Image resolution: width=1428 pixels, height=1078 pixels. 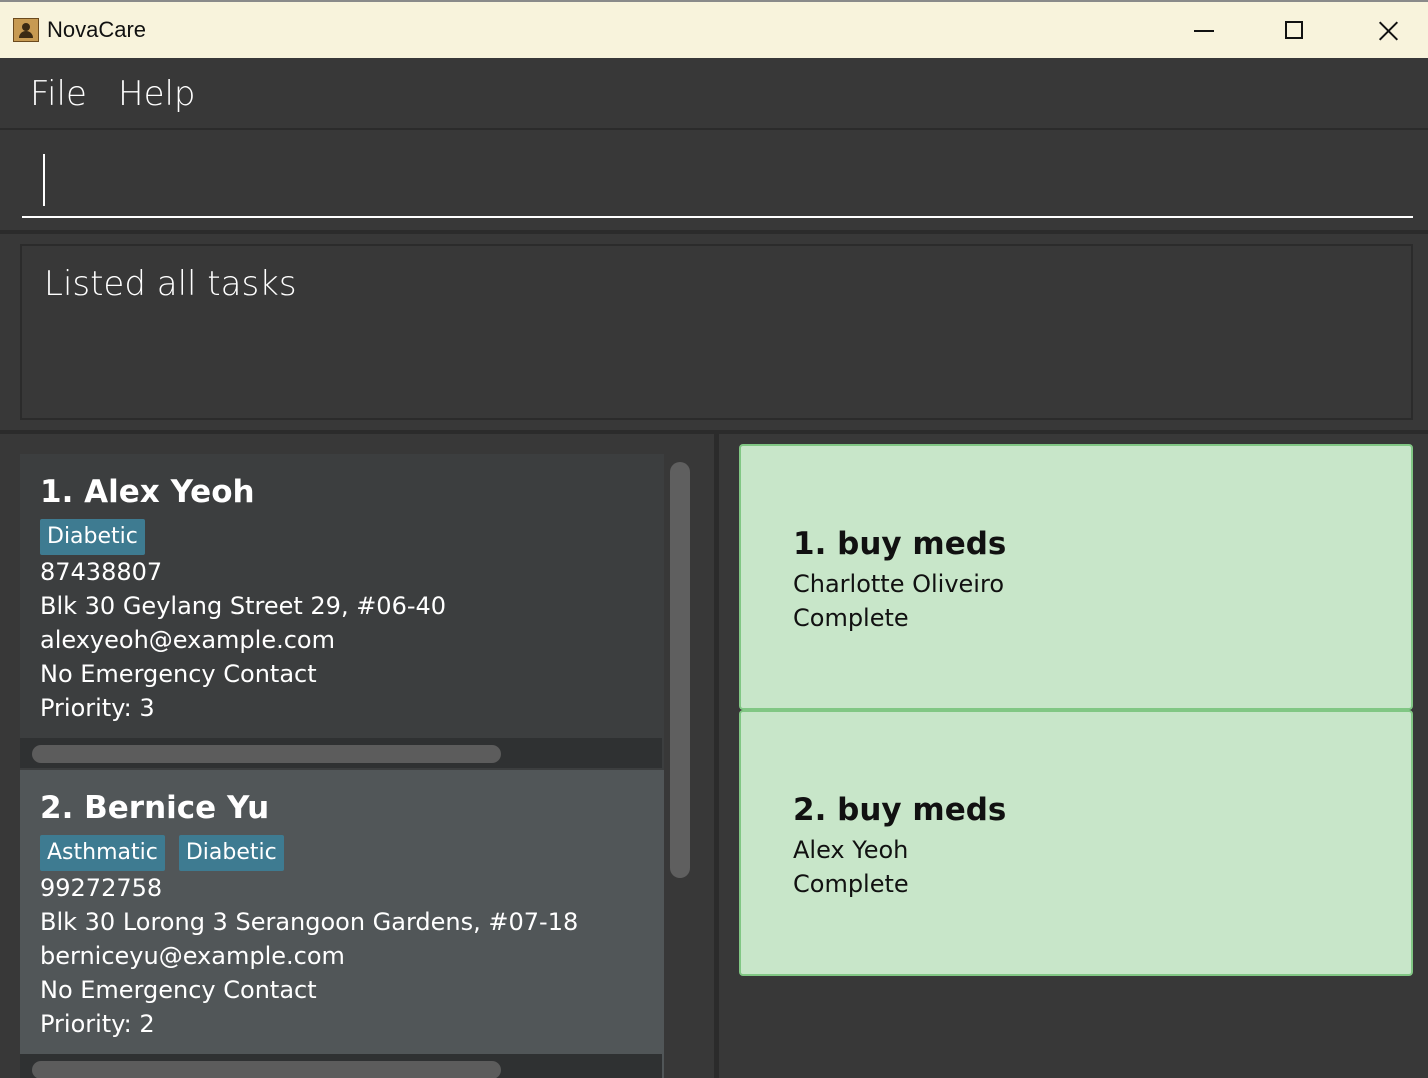 I want to click on close-icon, so click(x=1388, y=31).